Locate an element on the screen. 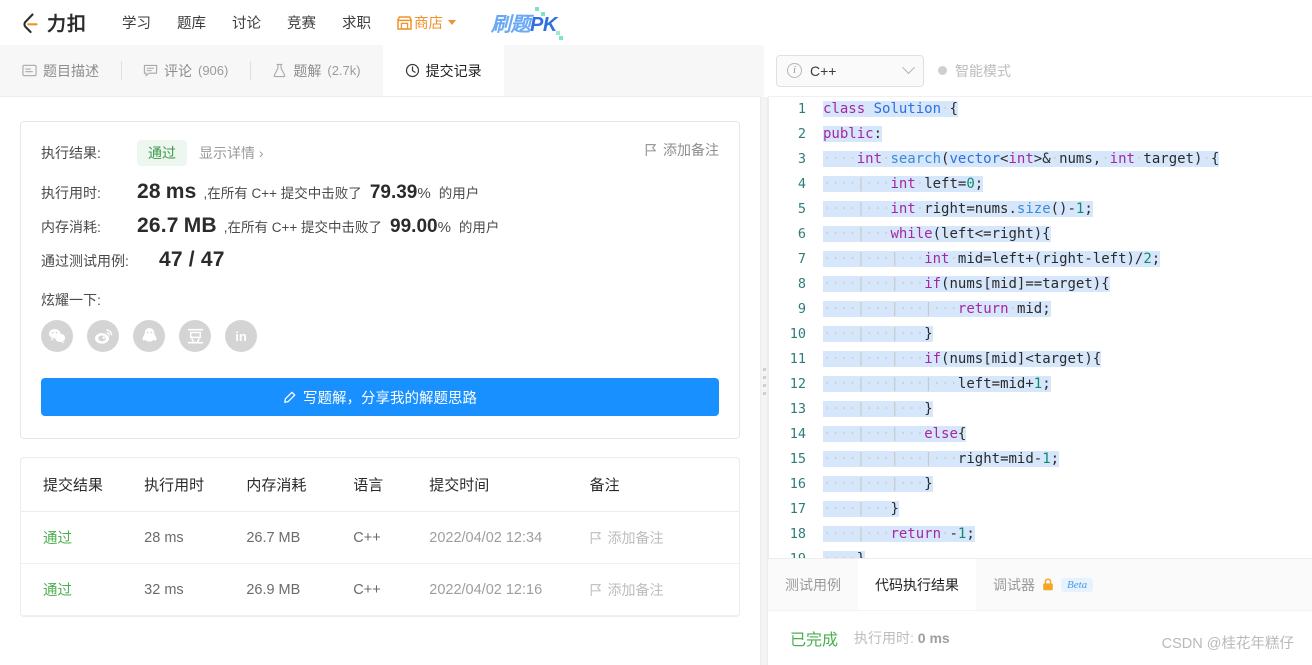 This screenshot has width=1312, height=665. tab-submissions: 提交记录 is located at coordinates (443, 70).